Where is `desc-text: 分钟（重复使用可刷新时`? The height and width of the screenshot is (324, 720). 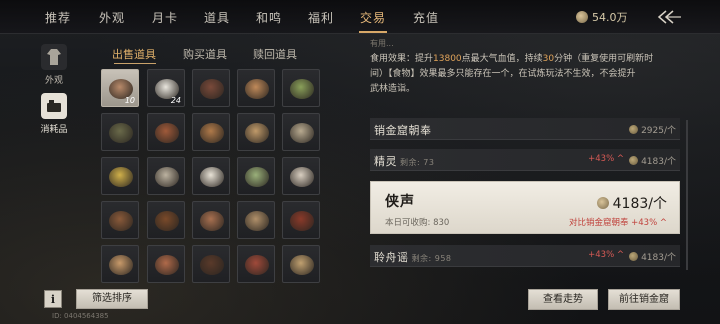
desc-text: 分钟（重复使用可刷新时 is located at coordinates (604, 59).